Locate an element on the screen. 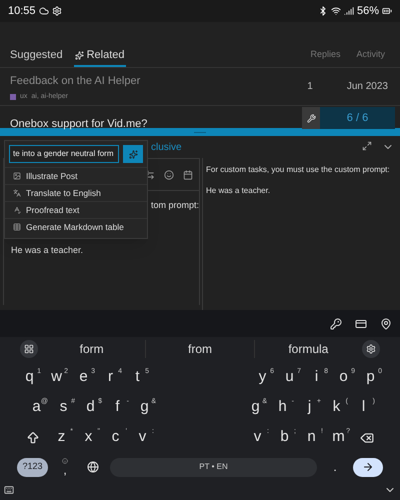  progress-counter: 6 / 6 is located at coordinates (357, 118).